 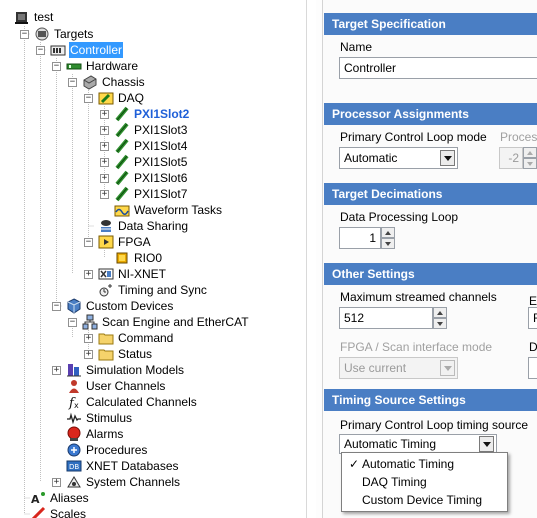 What do you see at coordinates (144, 194) in the screenshot?
I see `tree-item-pxi1slot7: + PXI1Slot7` at bounding box center [144, 194].